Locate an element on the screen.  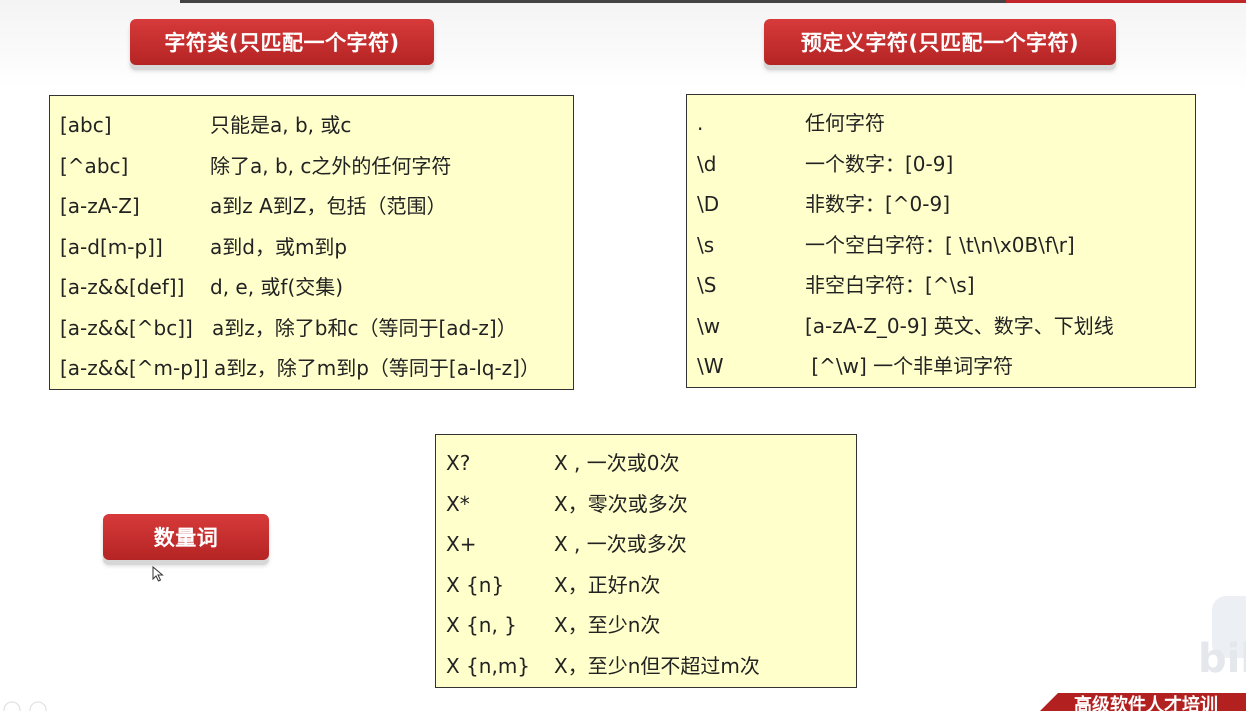
table-row: \W [^\w] 一个非单词字符 is located at coordinates (941, 366).